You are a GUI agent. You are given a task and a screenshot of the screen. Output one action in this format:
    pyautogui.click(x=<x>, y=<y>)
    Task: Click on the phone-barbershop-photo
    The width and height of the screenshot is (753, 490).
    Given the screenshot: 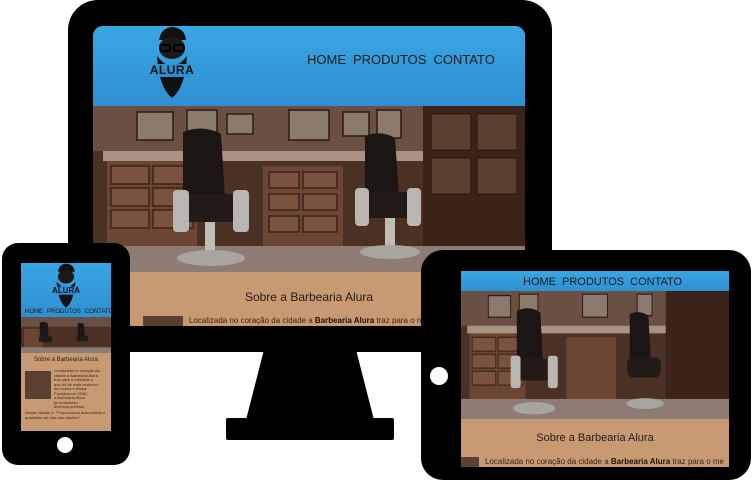 What is the action you would take?
    pyautogui.click(x=66, y=335)
    